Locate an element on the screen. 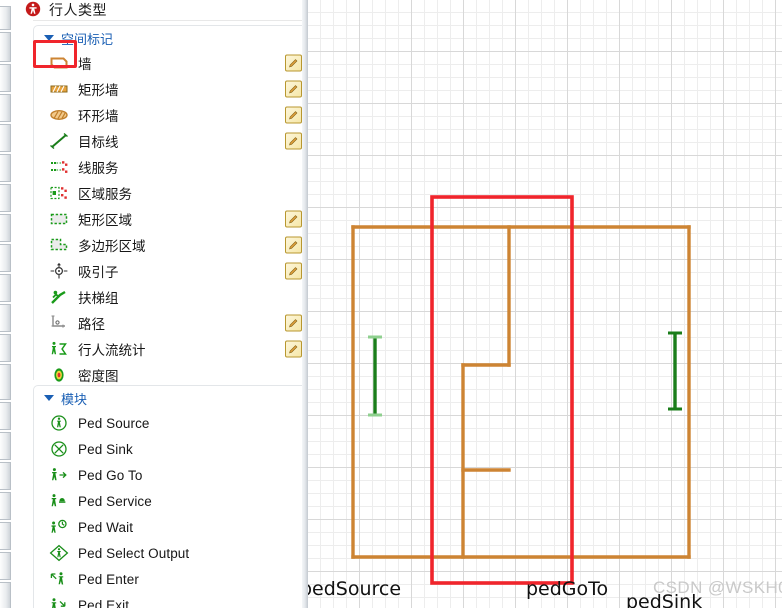  wall-icon is located at coordinates (59, 63).